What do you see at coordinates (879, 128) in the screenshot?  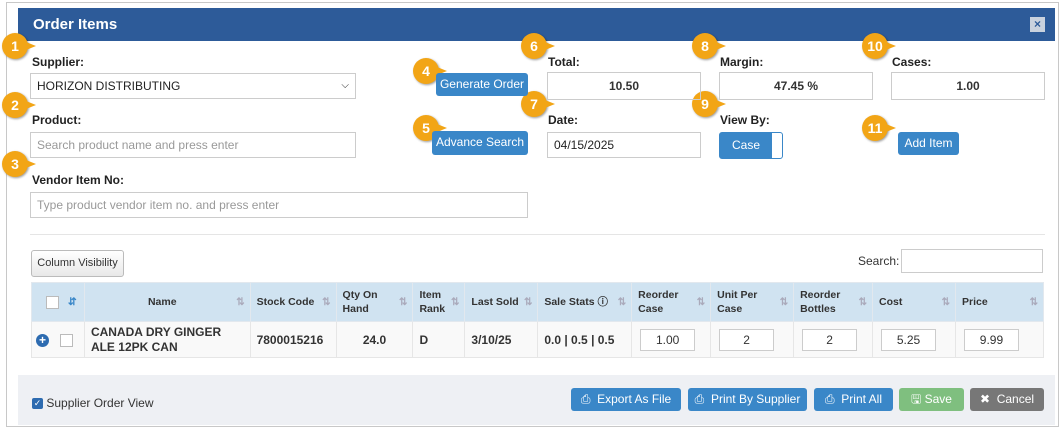 I see `callout-11: 11` at bounding box center [879, 128].